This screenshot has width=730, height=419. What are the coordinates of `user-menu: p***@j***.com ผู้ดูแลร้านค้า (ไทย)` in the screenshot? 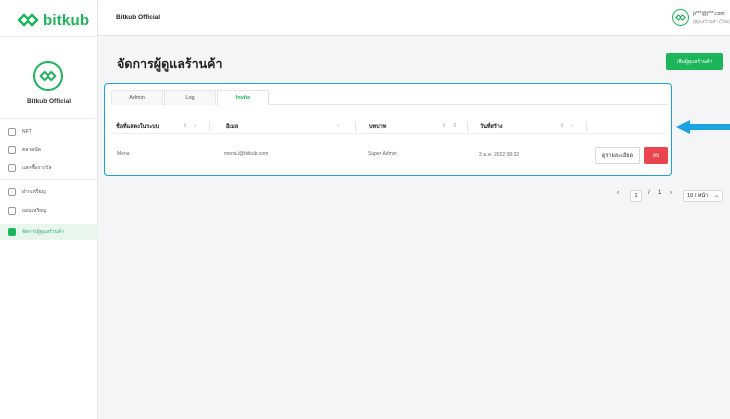 It's located at (701, 17).